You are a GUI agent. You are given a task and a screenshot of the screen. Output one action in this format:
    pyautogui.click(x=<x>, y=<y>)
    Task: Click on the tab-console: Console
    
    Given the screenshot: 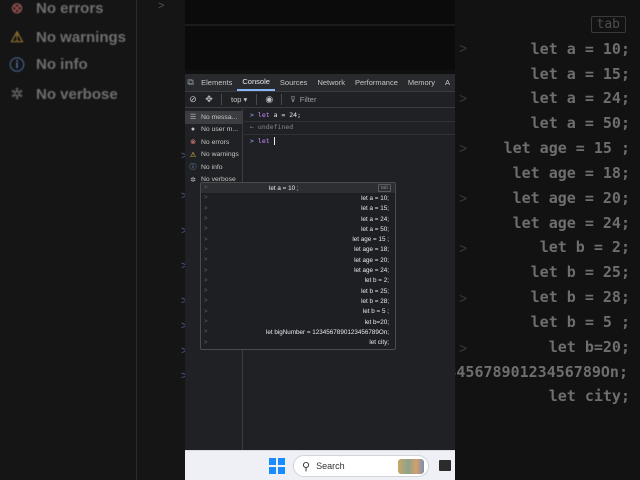 What is the action you would take?
    pyautogui.click(x=256, y=82)
    